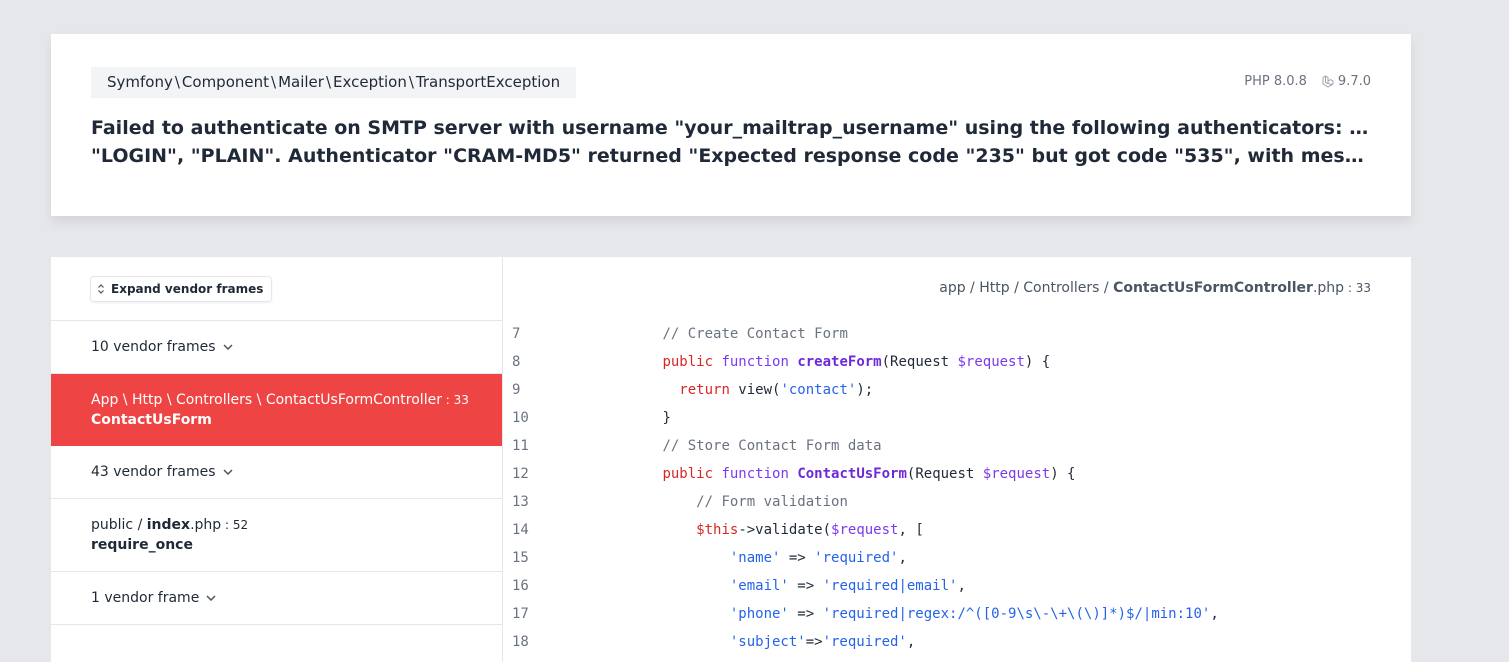  I want to click on code-token: );, so click(865, 390).